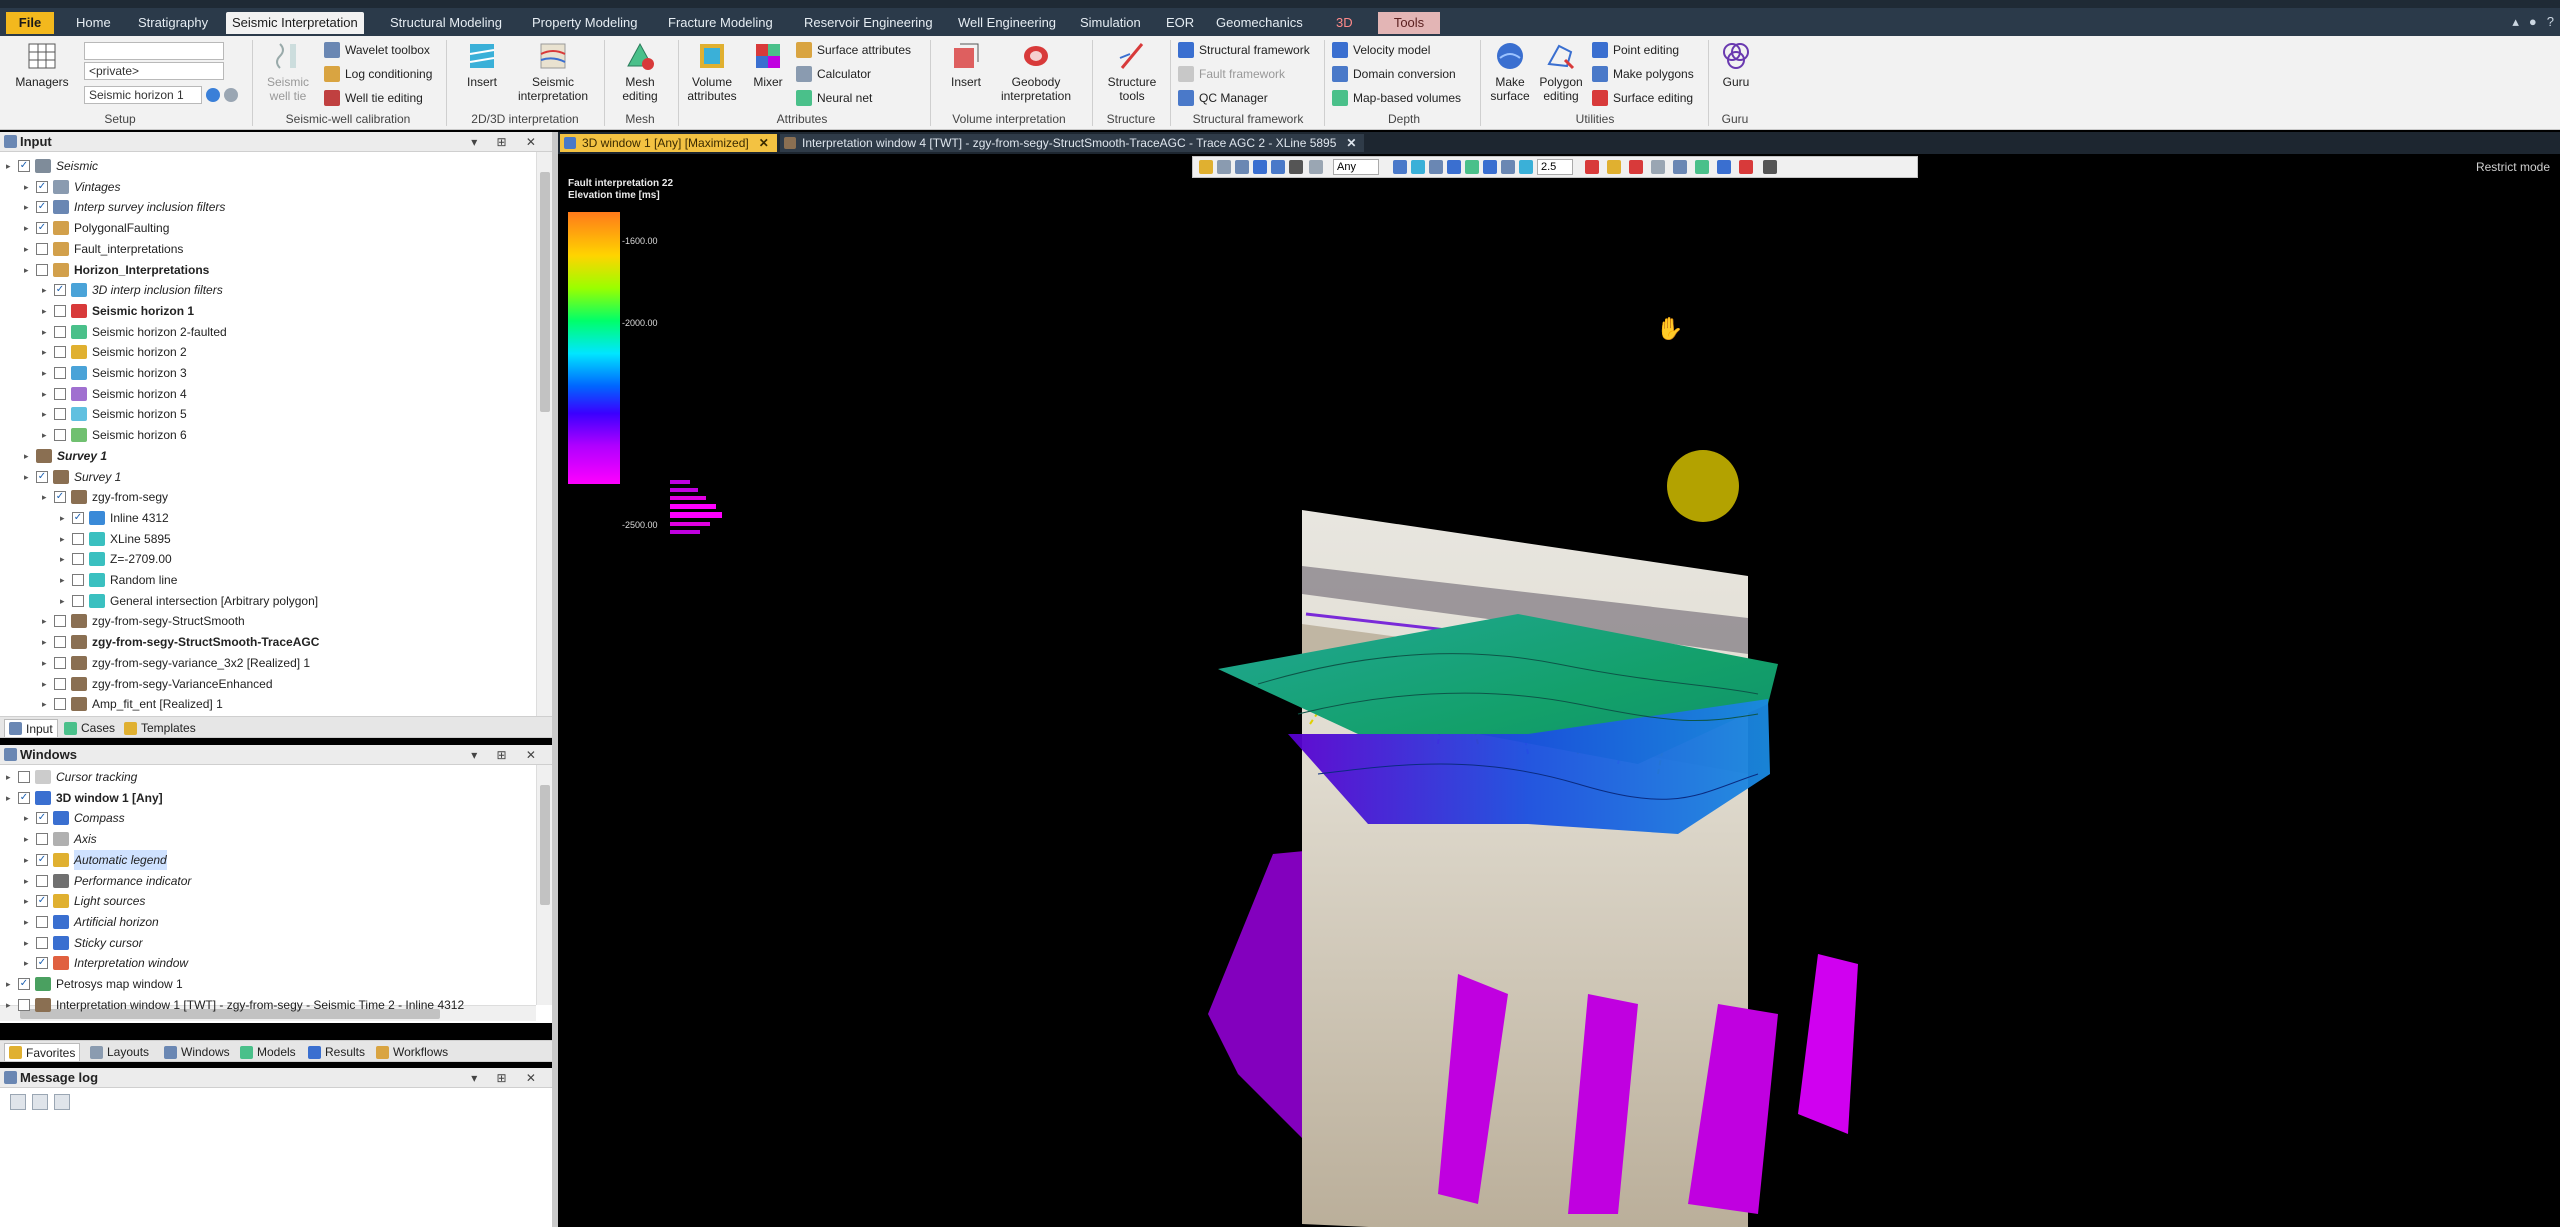 The width and height of the screenshot is (2560, 1227). I want to click on pin-icon, so click(1770, 167).